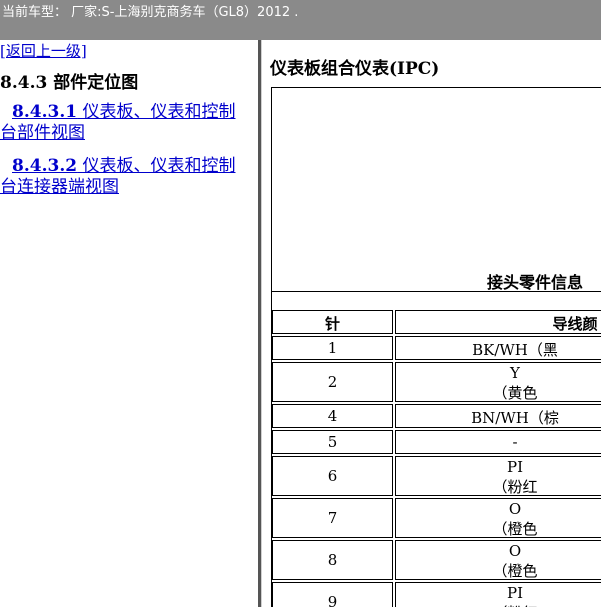 This screenshot has width=601, height=607. Describe the element at coordinates (332, 348) in the screenshot. I see `pin-number: 1` at that location.